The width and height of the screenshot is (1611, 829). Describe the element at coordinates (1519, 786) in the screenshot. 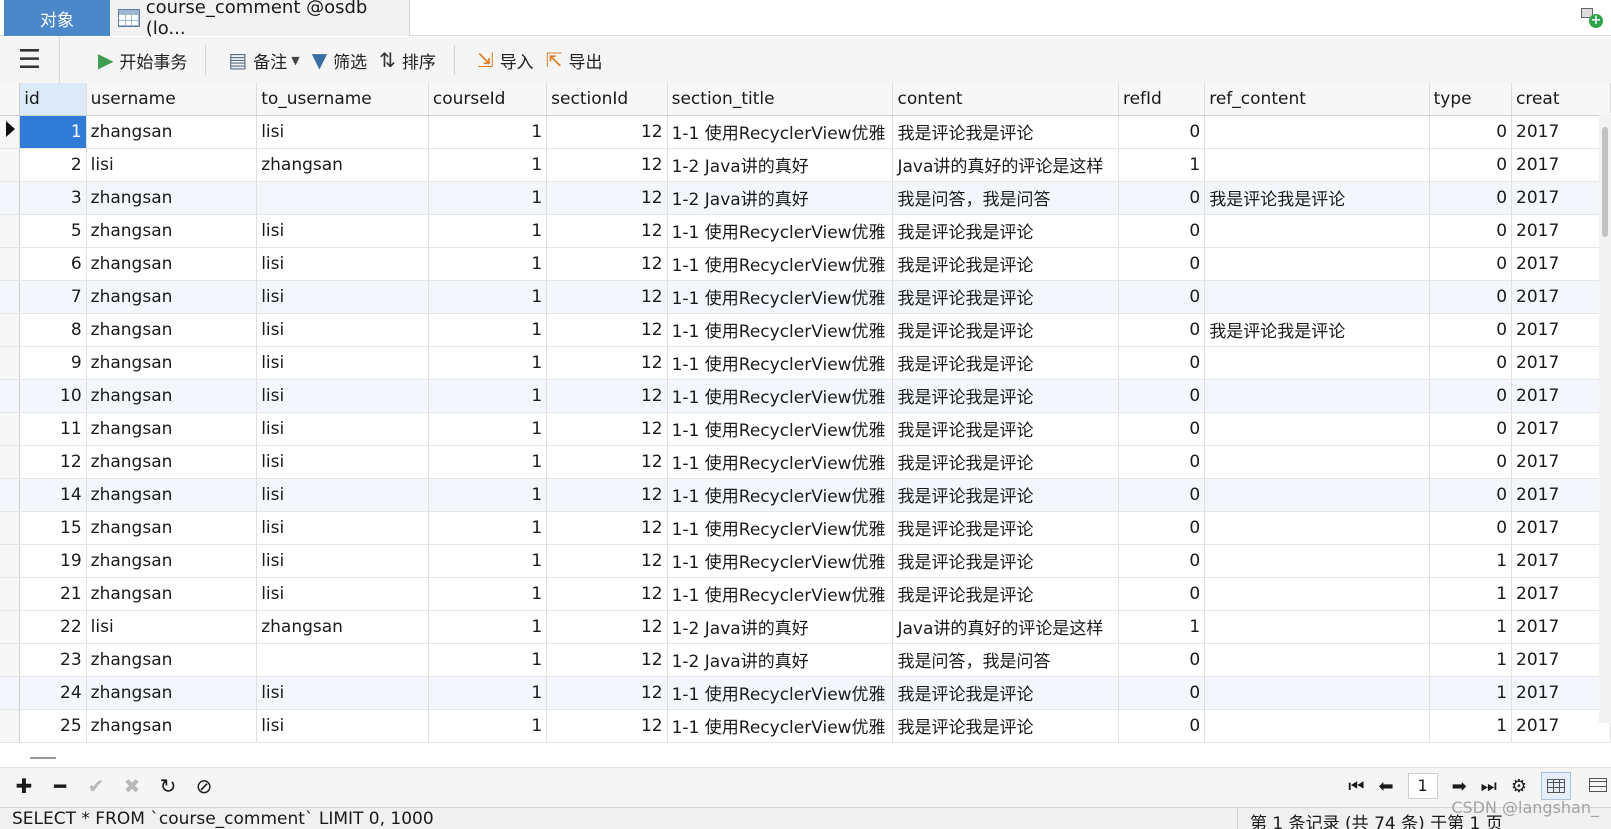

I see `gear-icon: ⚙` at that location.